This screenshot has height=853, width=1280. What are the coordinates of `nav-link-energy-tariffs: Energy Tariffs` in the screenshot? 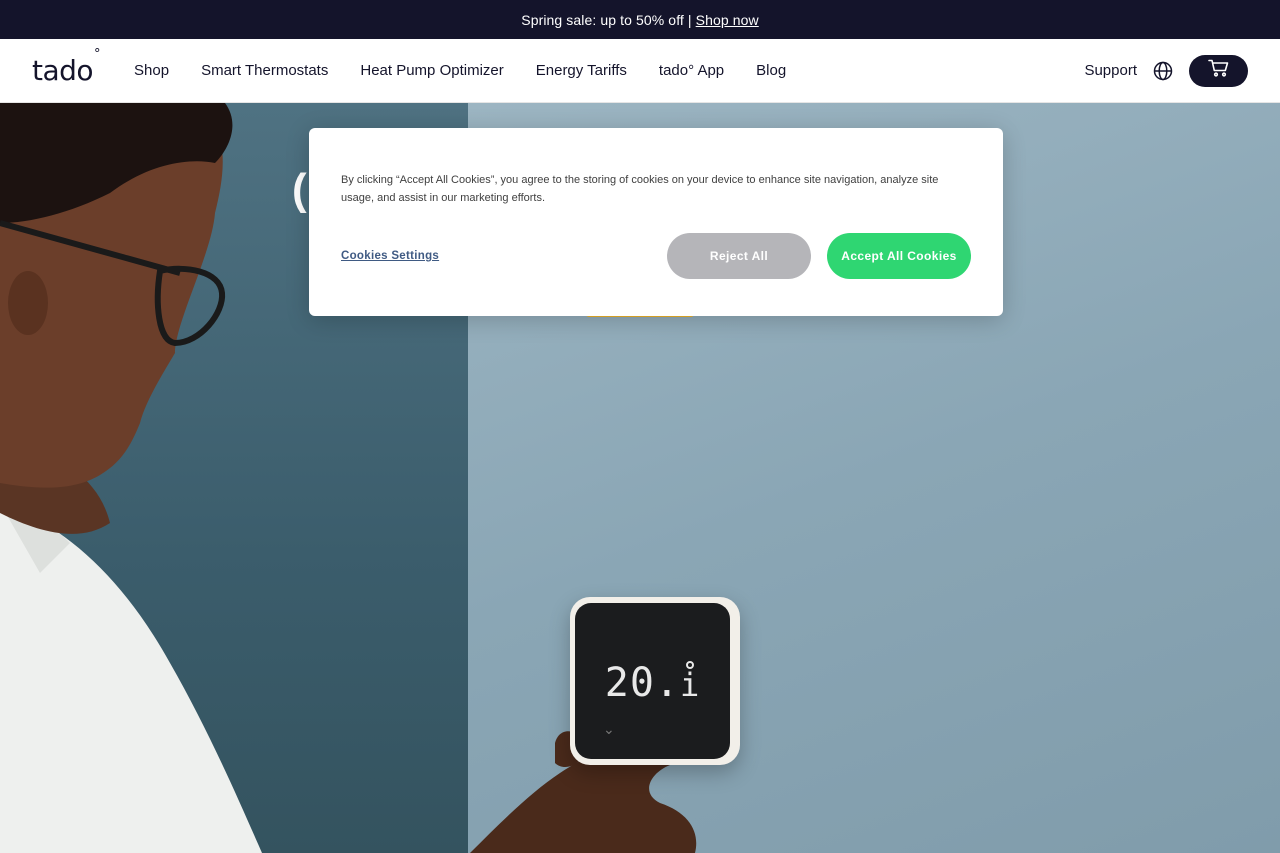 It's located at (581, 70).